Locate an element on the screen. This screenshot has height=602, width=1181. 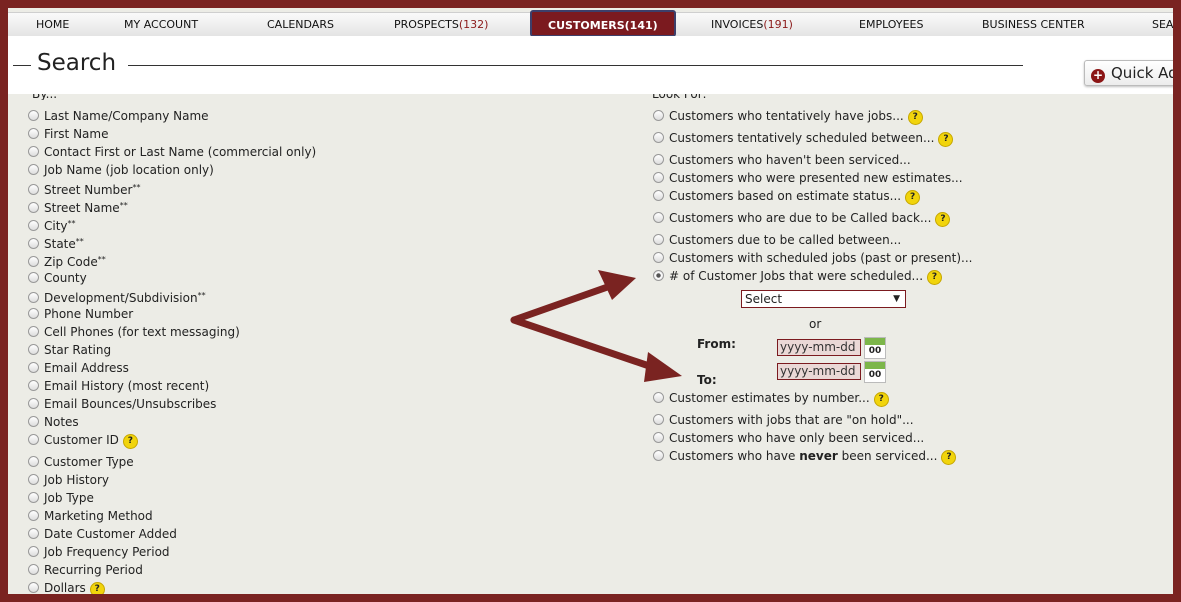
annotation-arrow-upper is located at coordinates (565, 302).